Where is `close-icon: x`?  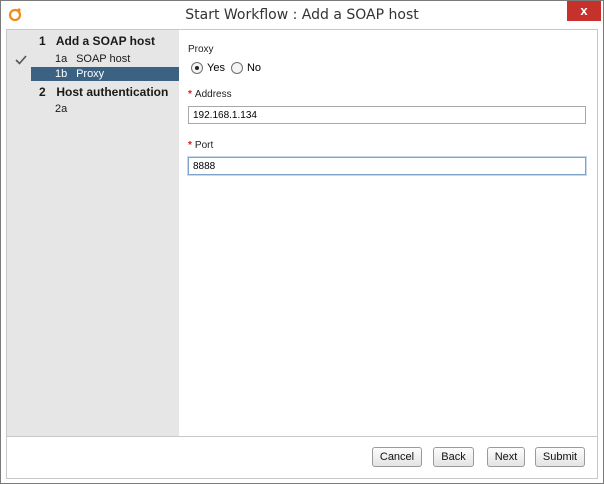 close-icon: x is located at coordinates (584, 10).